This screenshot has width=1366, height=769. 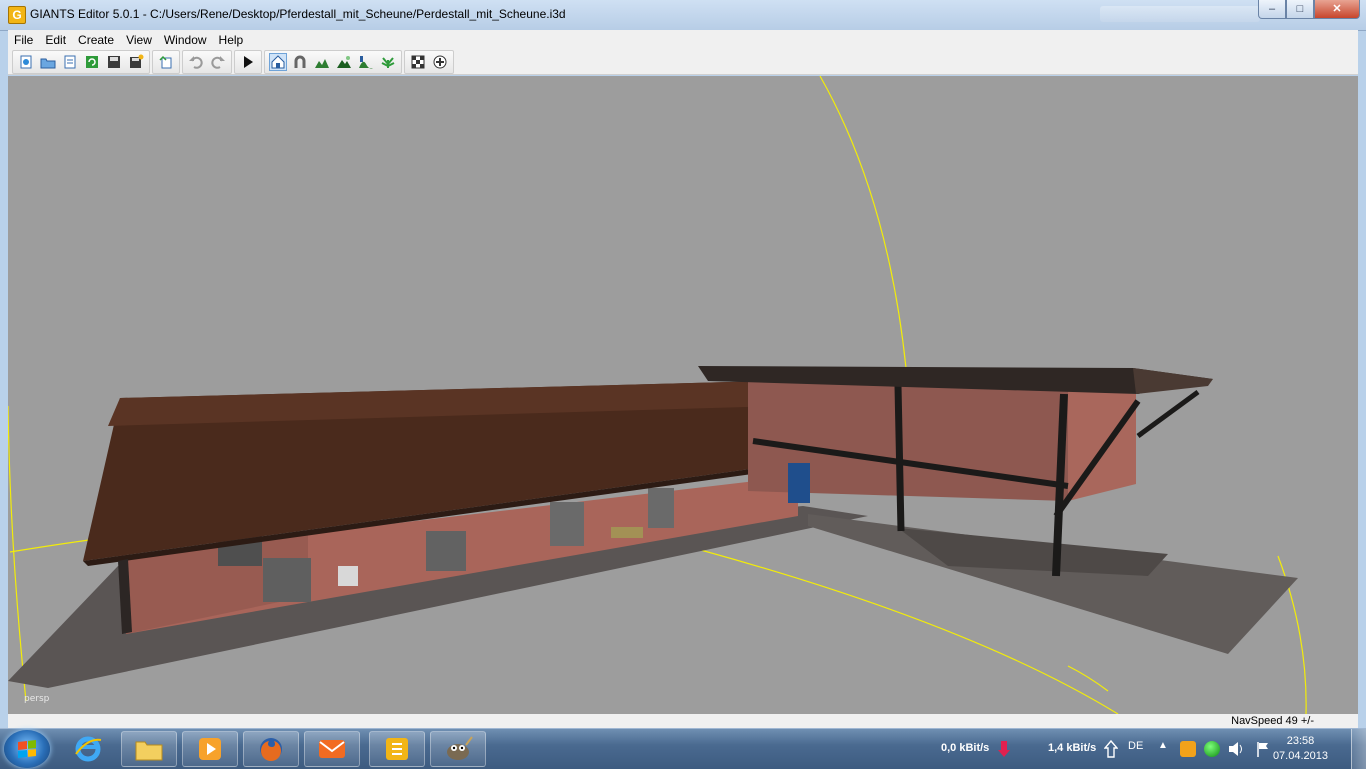 I want to click on terrain-sculpt-icon, so click(x=322, y=62).